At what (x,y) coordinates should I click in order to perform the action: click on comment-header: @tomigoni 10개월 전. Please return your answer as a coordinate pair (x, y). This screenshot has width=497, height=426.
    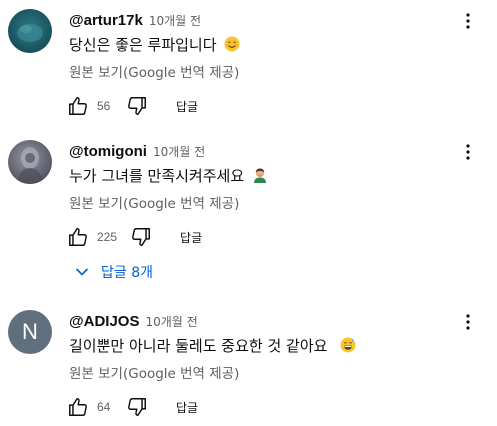
    Looking at the image, I should click on (137, 150).